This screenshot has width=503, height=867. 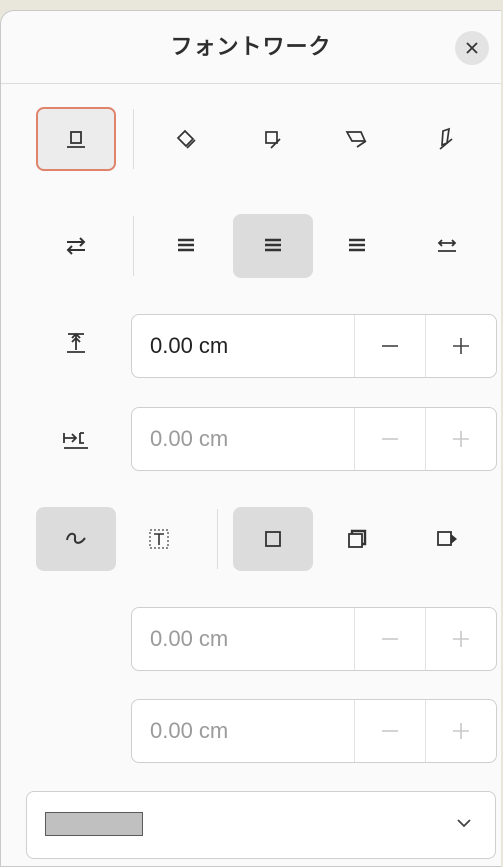 I want to click on vertical-shadow-icon, so click(x=357, y=539).